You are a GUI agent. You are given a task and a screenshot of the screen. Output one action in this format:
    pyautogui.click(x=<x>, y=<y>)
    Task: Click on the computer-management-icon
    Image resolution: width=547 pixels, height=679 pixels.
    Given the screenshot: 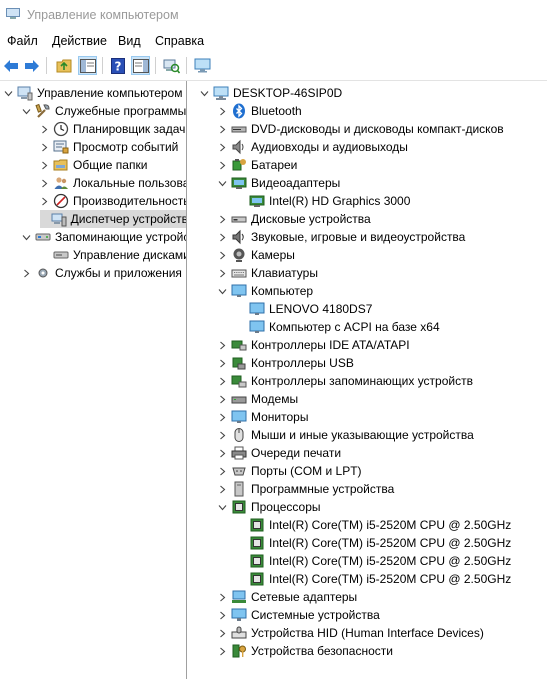 What is the action you would take?
    pyautogui.click(x=13, y=14)
    